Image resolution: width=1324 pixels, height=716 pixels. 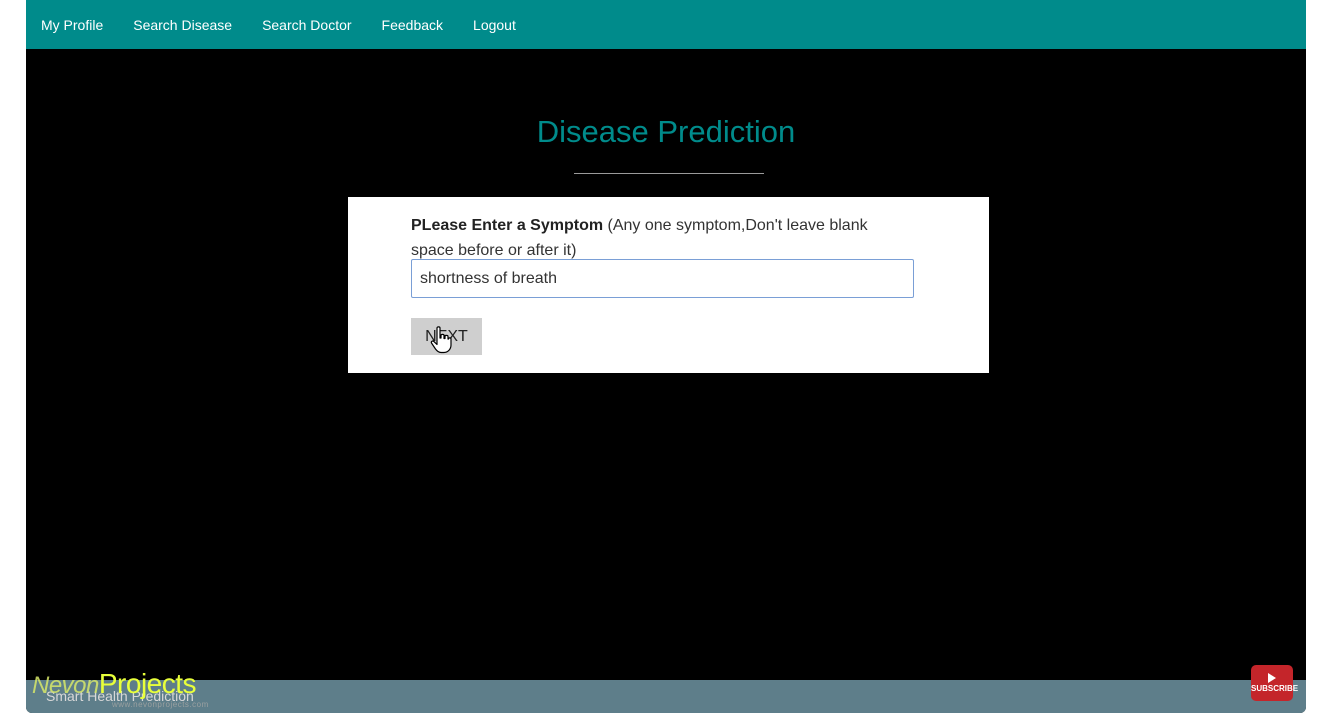 What do you see at coordinates (494, 25) in the screenshot?
I see `nav-logout: Logout` at bounding box center [494, 25].